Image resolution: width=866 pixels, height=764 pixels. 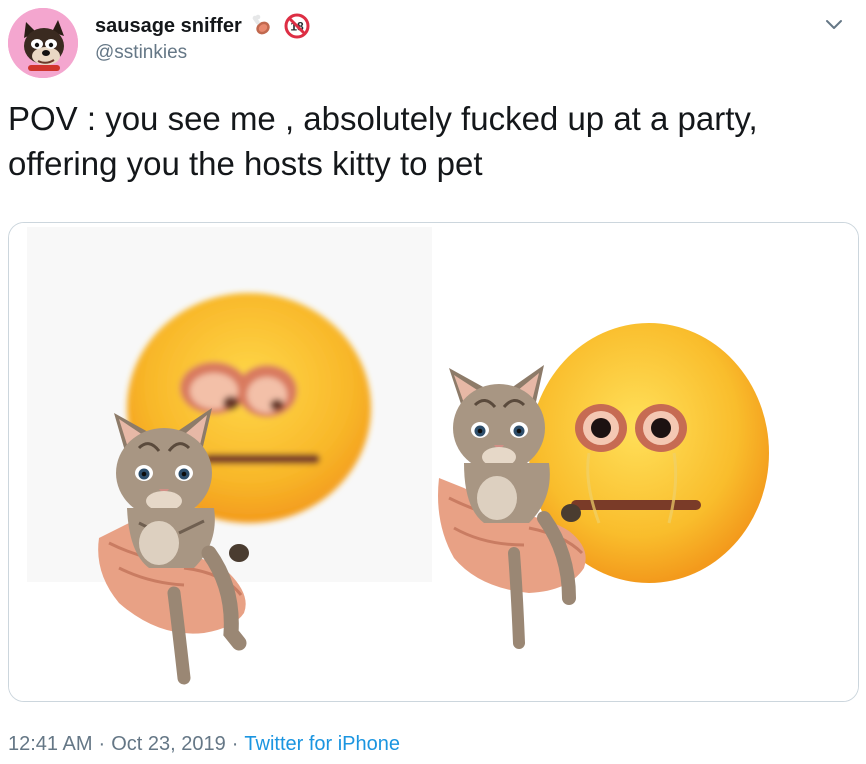 I want to click on tweet-time: 12:41 AM, so click(x=50, y=744).